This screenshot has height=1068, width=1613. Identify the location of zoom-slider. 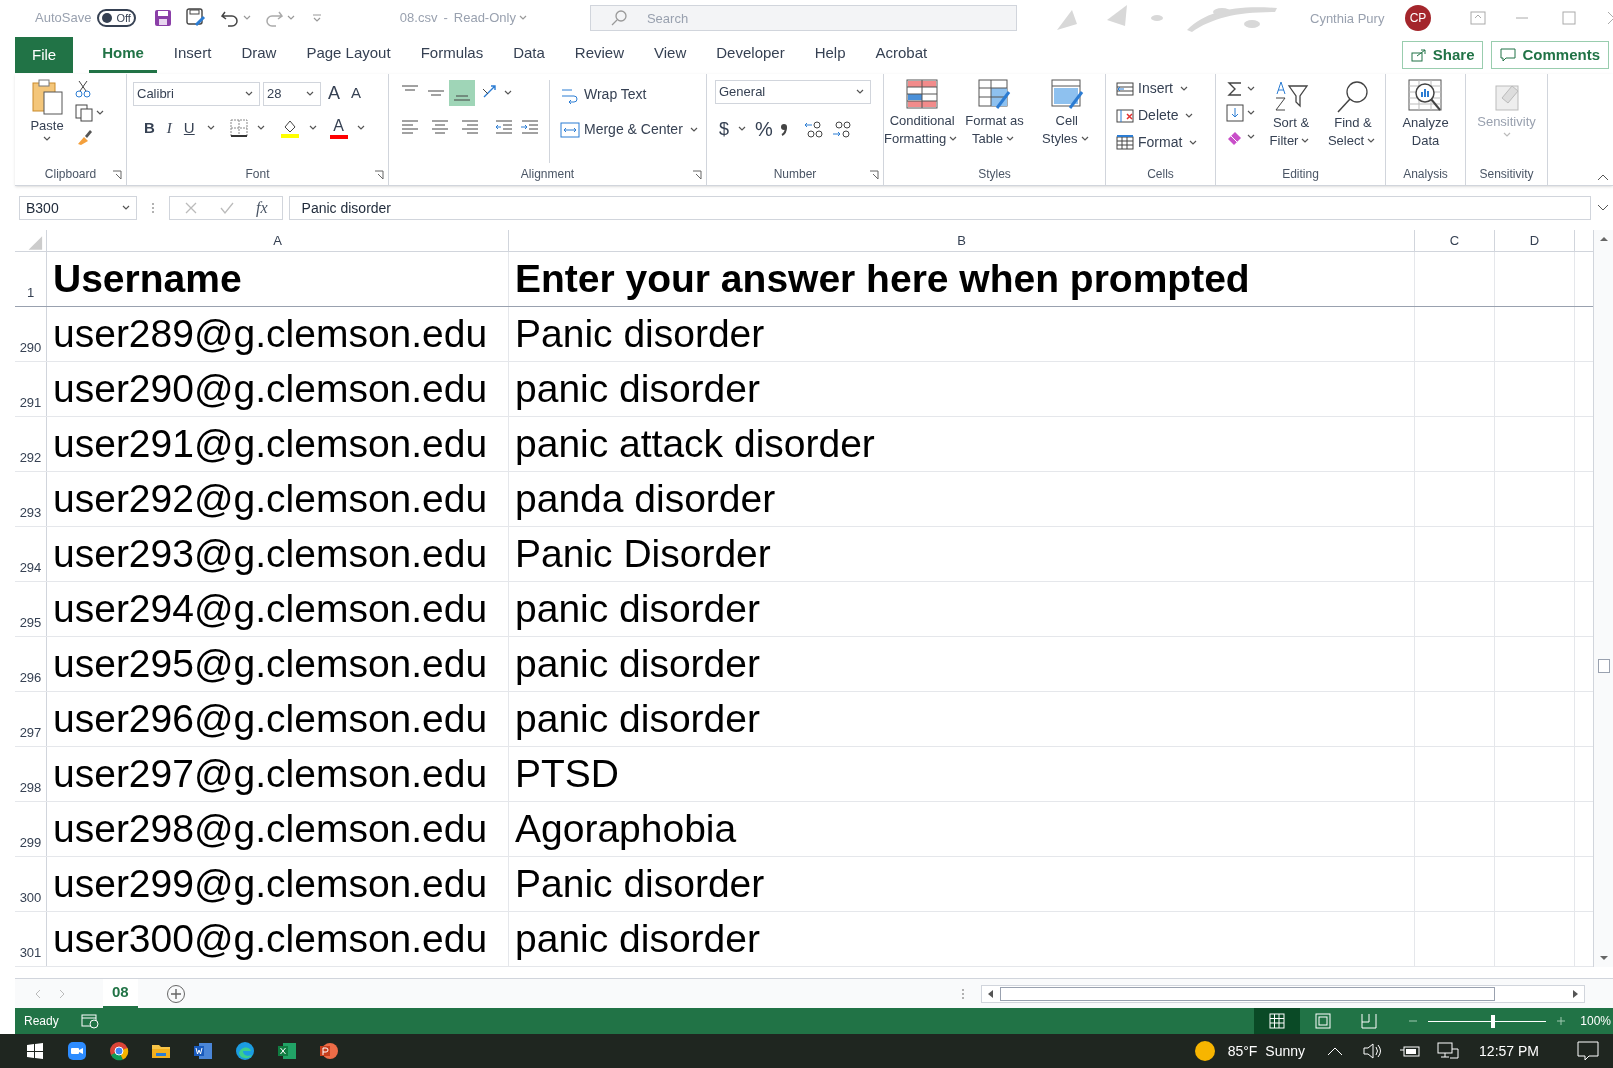
(1493, 1021).